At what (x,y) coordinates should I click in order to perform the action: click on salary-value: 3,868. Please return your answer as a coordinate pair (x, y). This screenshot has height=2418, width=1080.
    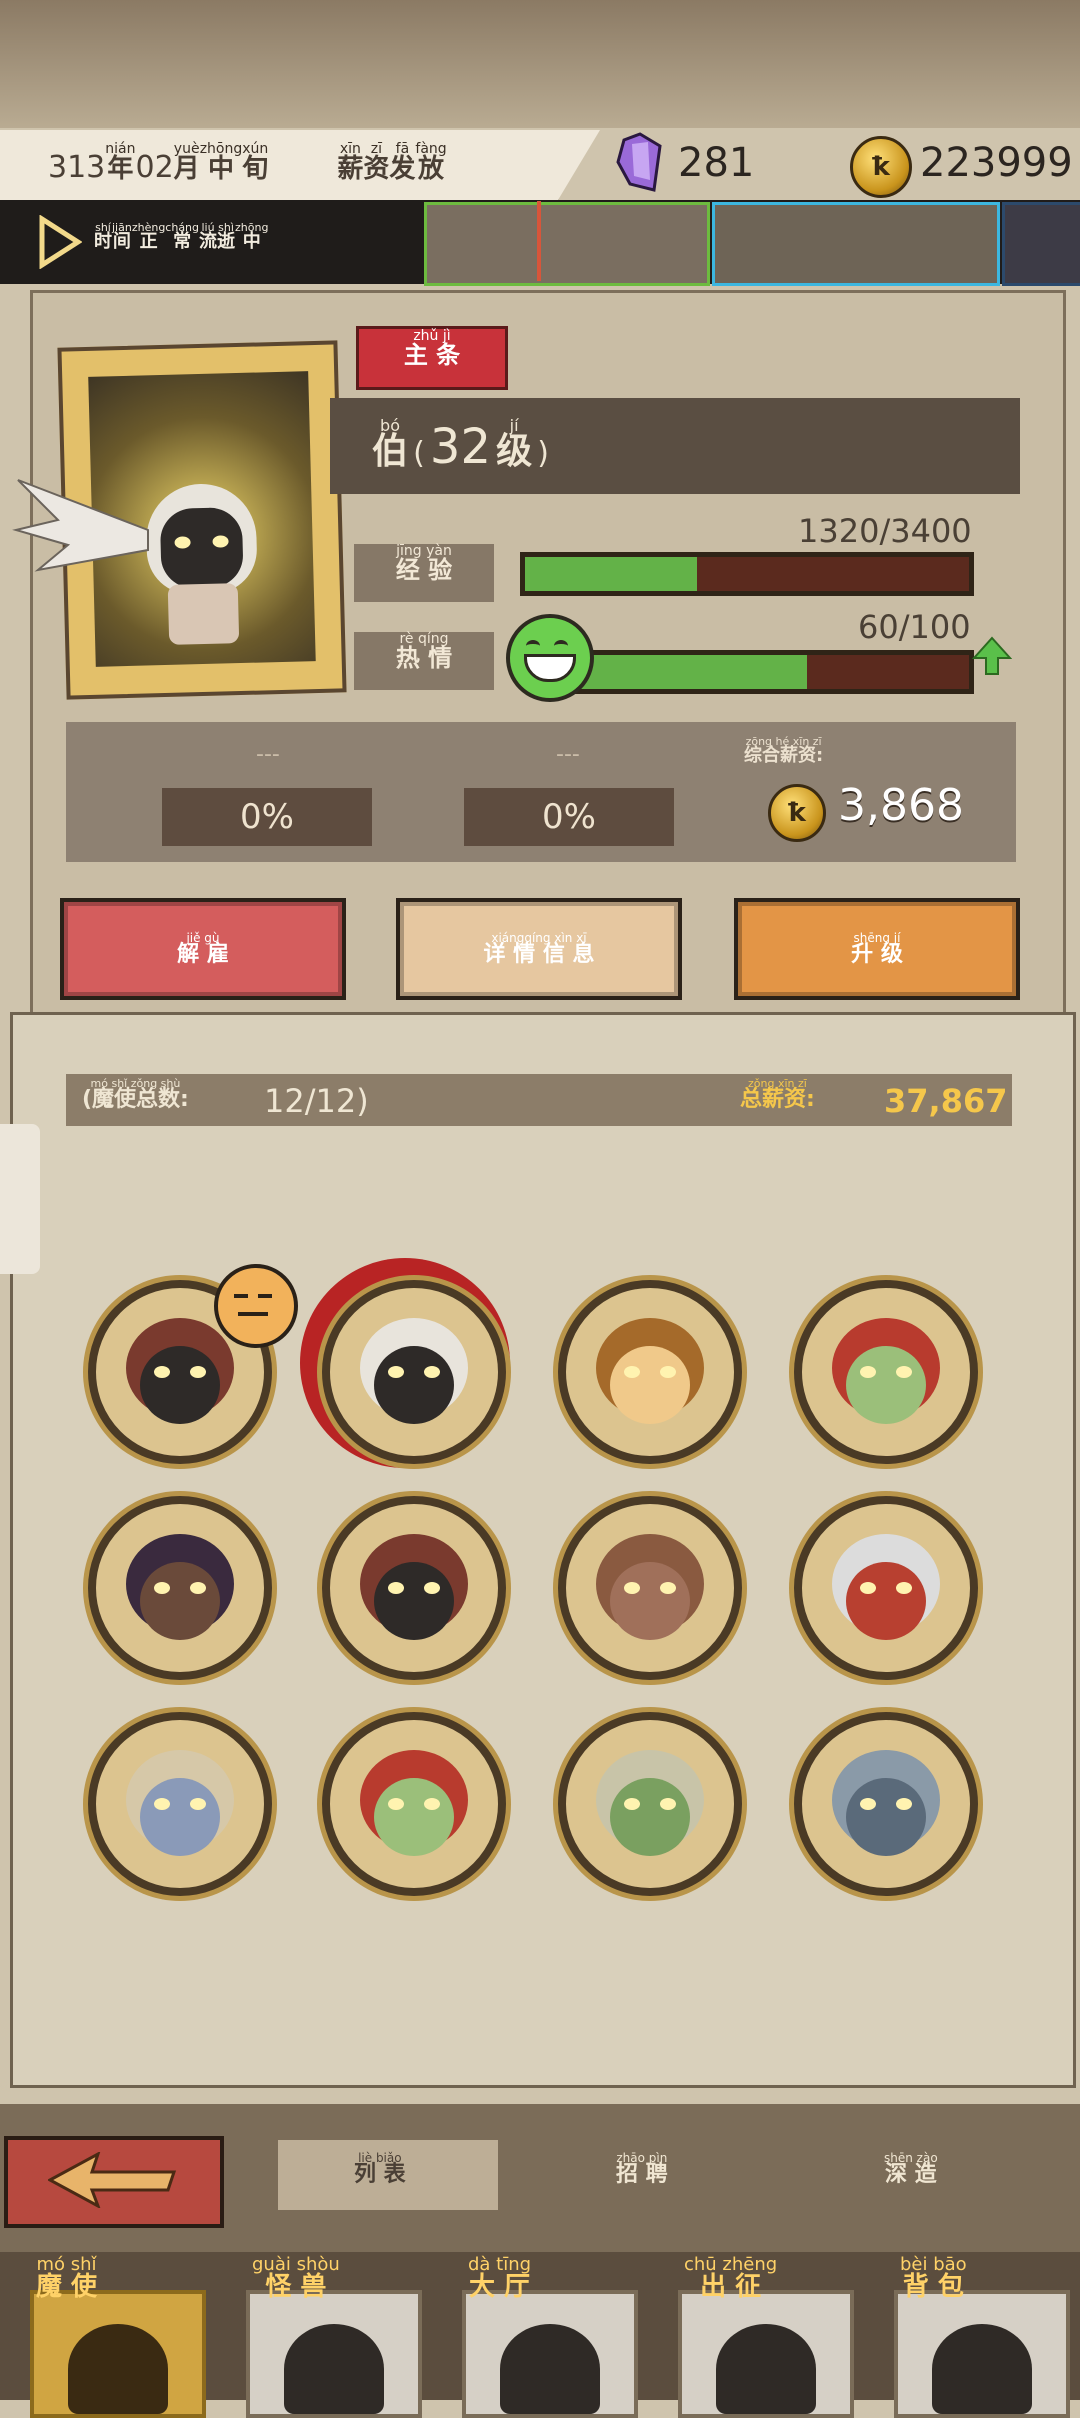
    Looking at the image, I should click on (901, 805).